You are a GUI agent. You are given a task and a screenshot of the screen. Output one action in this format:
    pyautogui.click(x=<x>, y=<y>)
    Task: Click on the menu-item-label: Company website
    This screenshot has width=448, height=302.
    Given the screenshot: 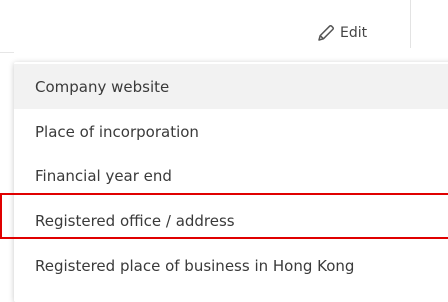 What is the action you would take?
    pyautogui.click(x=102, y=86)
    